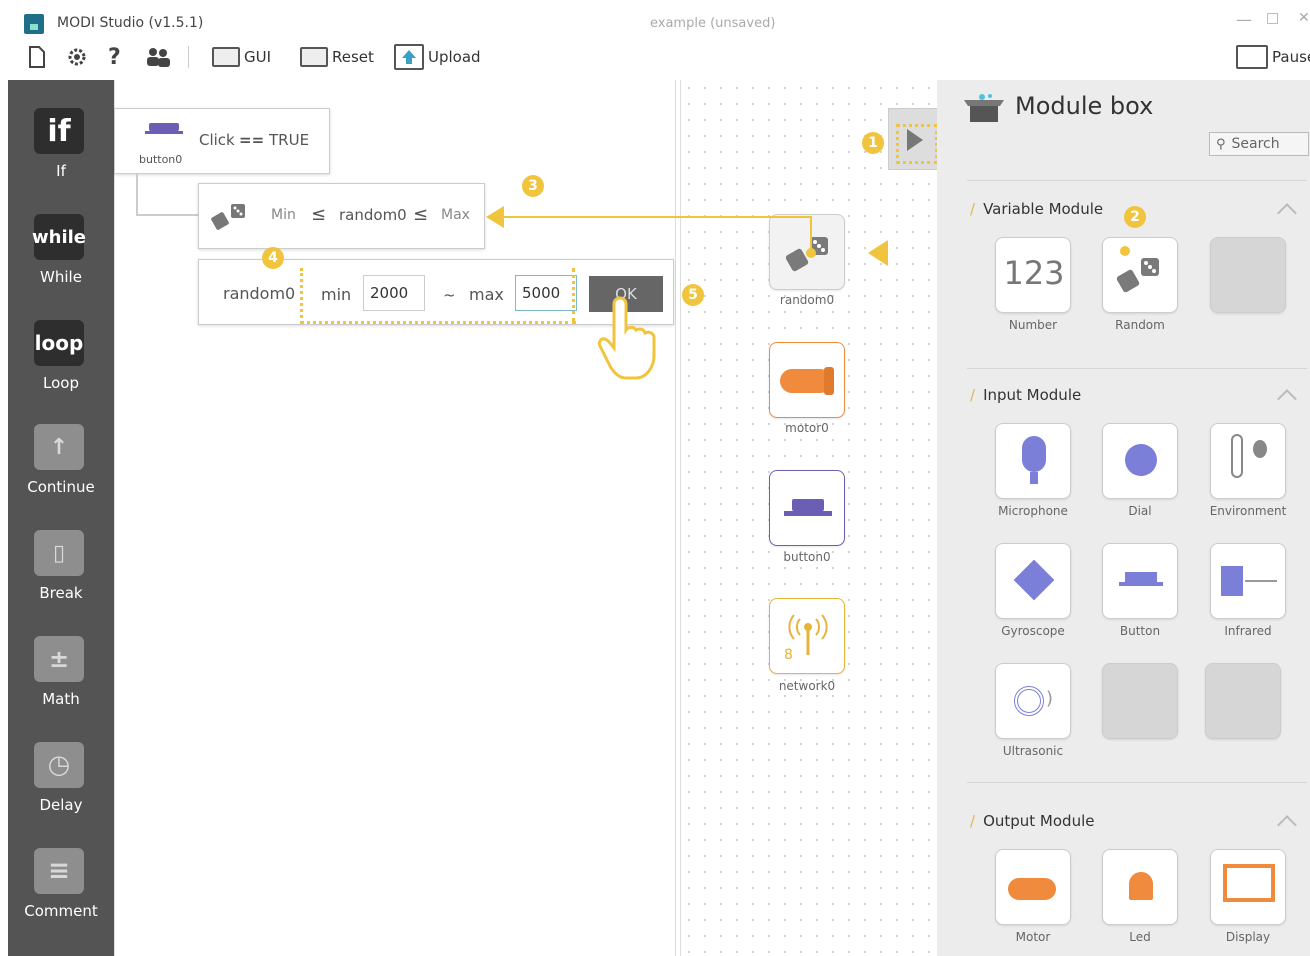 Image resolution: width=1310 pixels, height=956 pixels. Describe the element at coordinates (114, 58) in the screenshot. I see `help-icon: ?` at that location.